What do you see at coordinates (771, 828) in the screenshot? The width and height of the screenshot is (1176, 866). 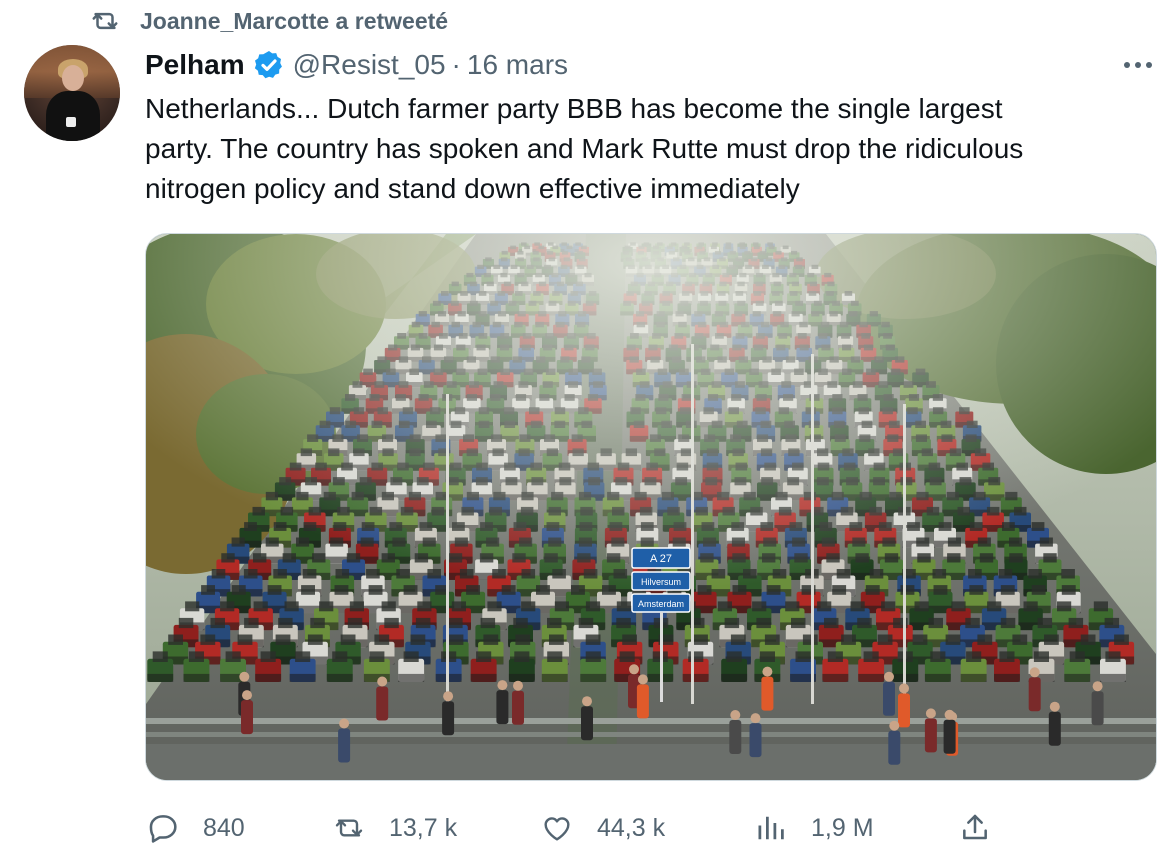 I see `views-icon` at bounding box center [771, 828].